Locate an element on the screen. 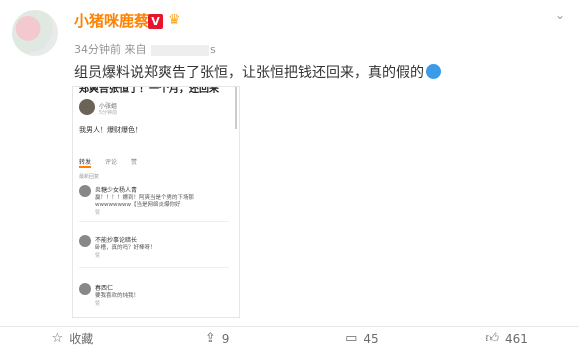 The height and width of the screenshot is (348, 579). like-button: 👍︎ 461 is located at coordinates (506, 337).